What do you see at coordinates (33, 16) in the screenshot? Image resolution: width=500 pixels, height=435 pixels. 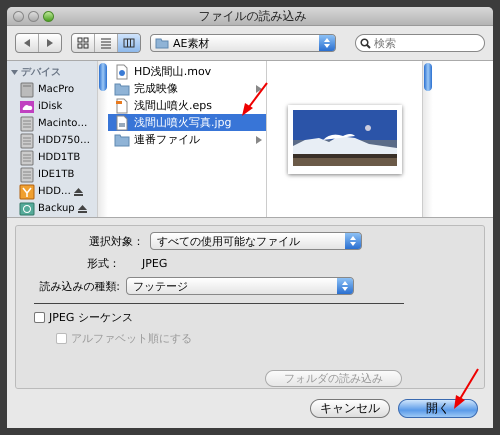 I see `minimize-button` at bounding box center [33, 16].